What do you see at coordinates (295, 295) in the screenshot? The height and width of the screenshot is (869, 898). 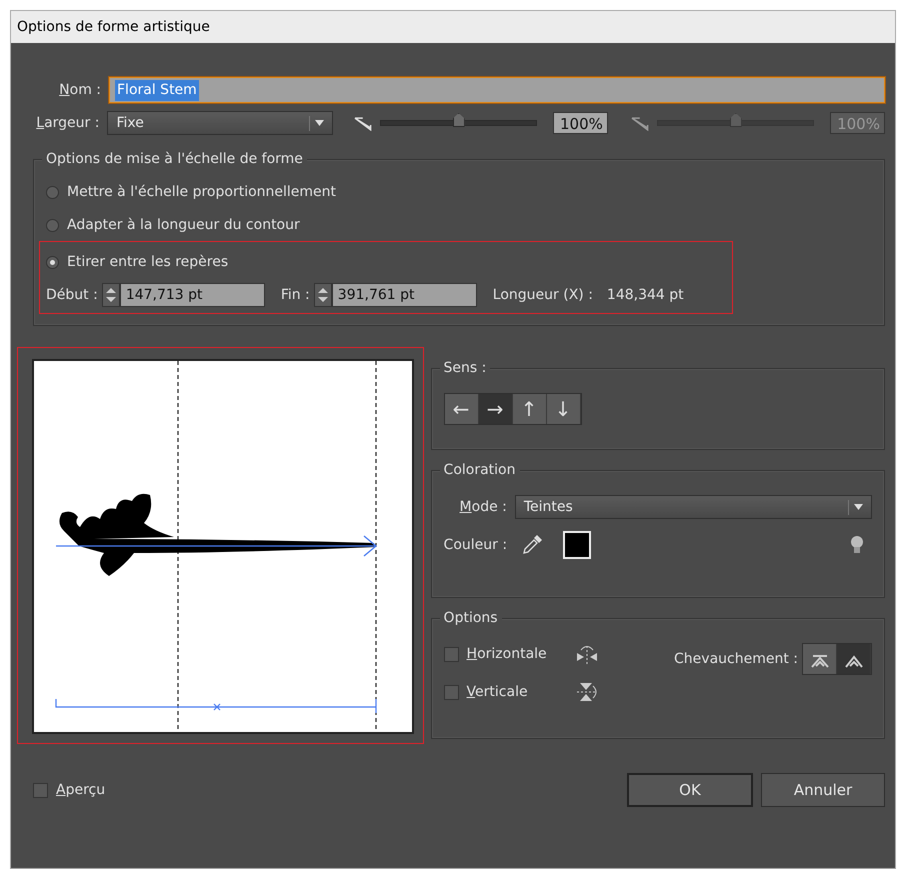 I see `end-label: Fin :` at bounding box center [295, 295].